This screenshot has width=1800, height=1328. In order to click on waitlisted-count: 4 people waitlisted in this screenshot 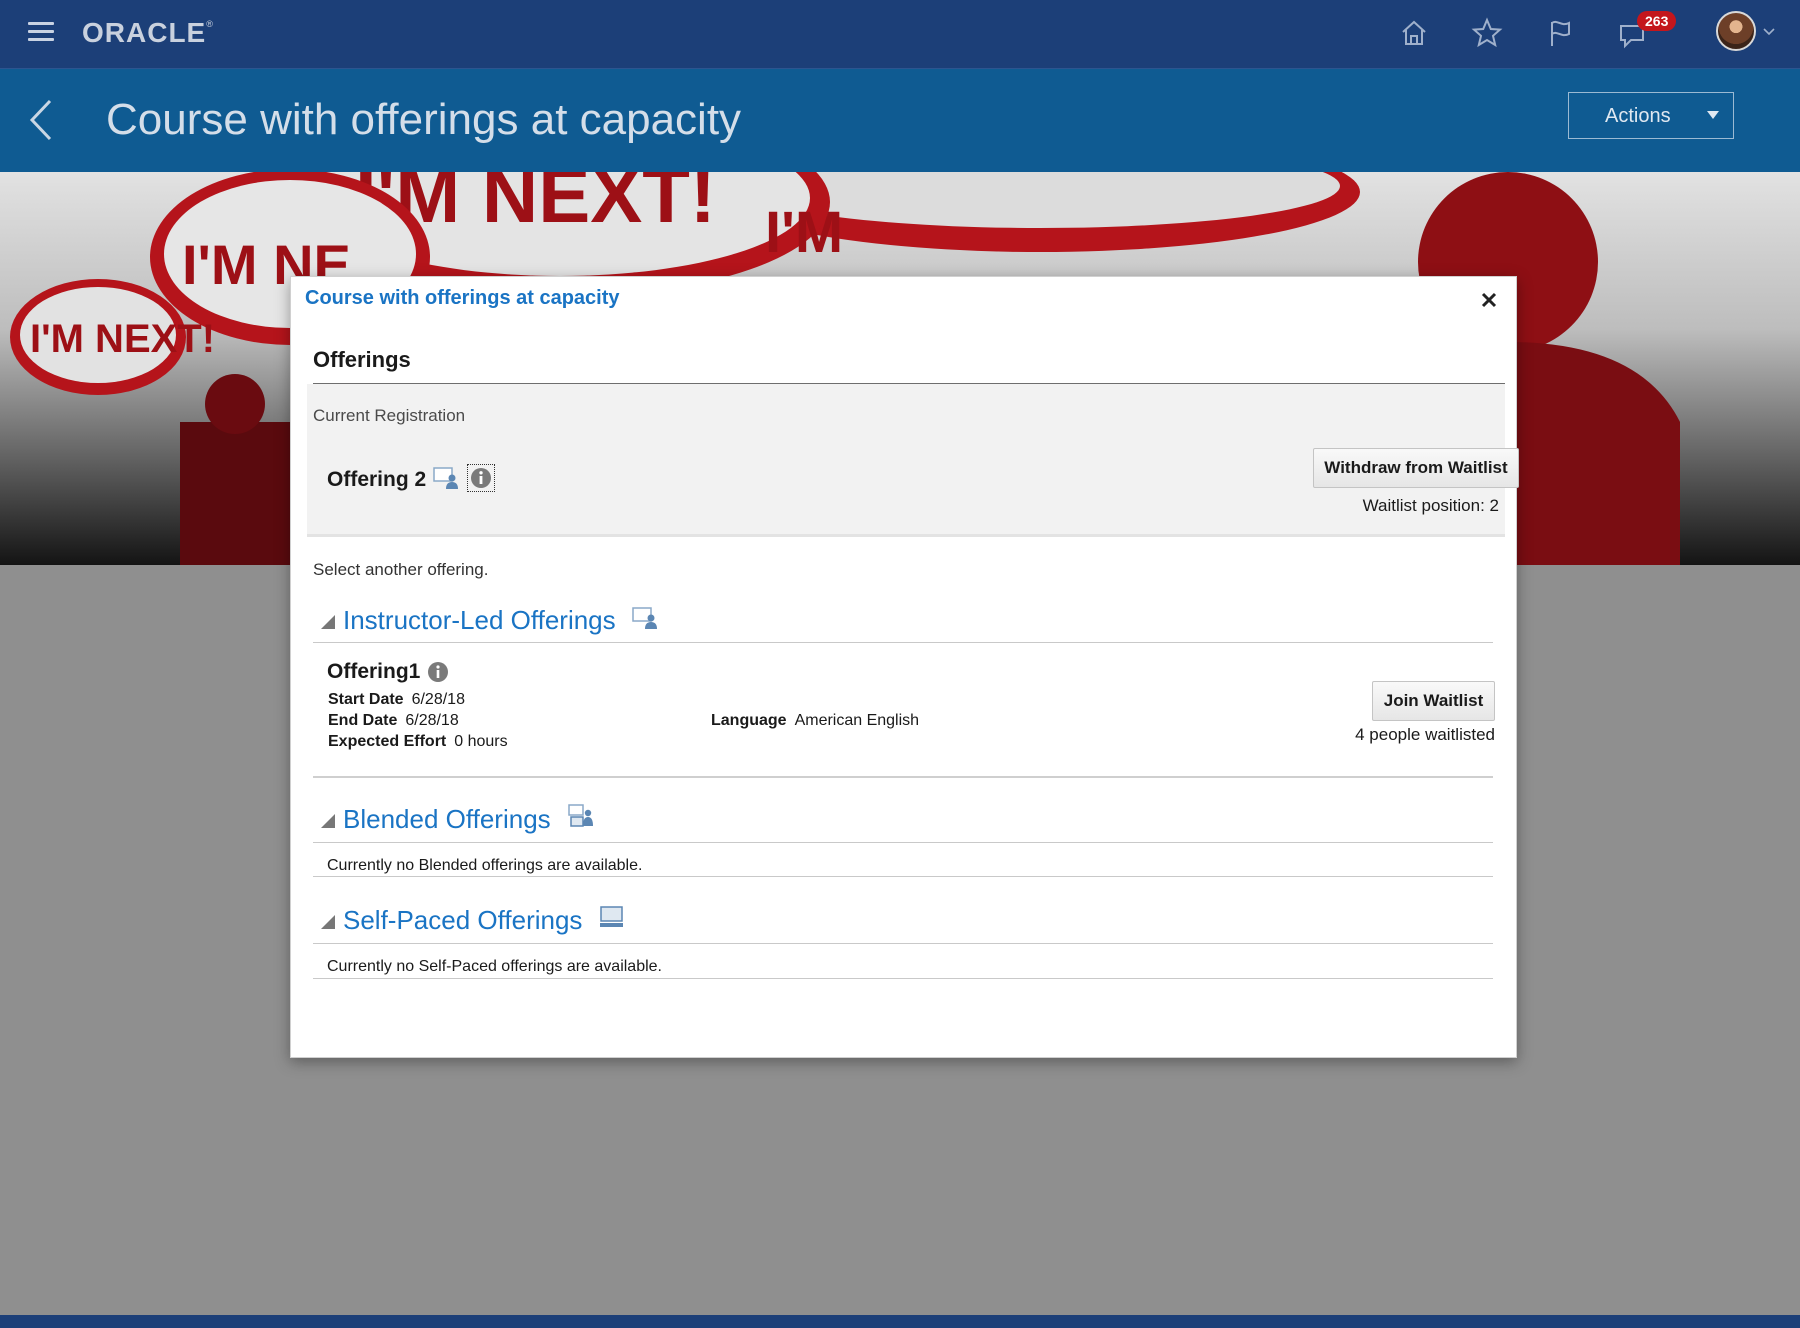, I will do `click(1425, 734)`.